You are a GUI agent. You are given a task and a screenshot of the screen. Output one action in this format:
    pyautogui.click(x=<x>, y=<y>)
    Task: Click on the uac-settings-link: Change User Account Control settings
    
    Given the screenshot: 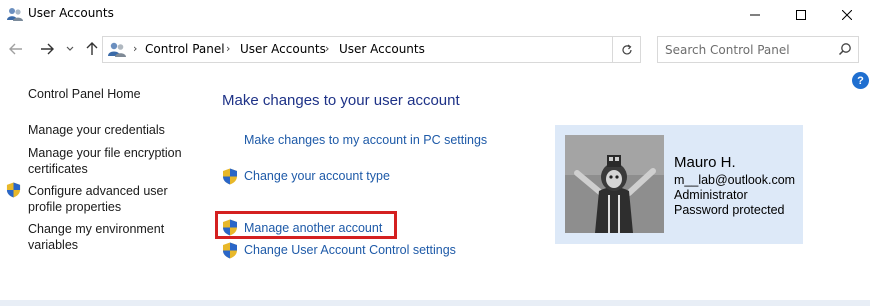 What is the action you would take?
    pyautogui.click(x=350, y=250)
    